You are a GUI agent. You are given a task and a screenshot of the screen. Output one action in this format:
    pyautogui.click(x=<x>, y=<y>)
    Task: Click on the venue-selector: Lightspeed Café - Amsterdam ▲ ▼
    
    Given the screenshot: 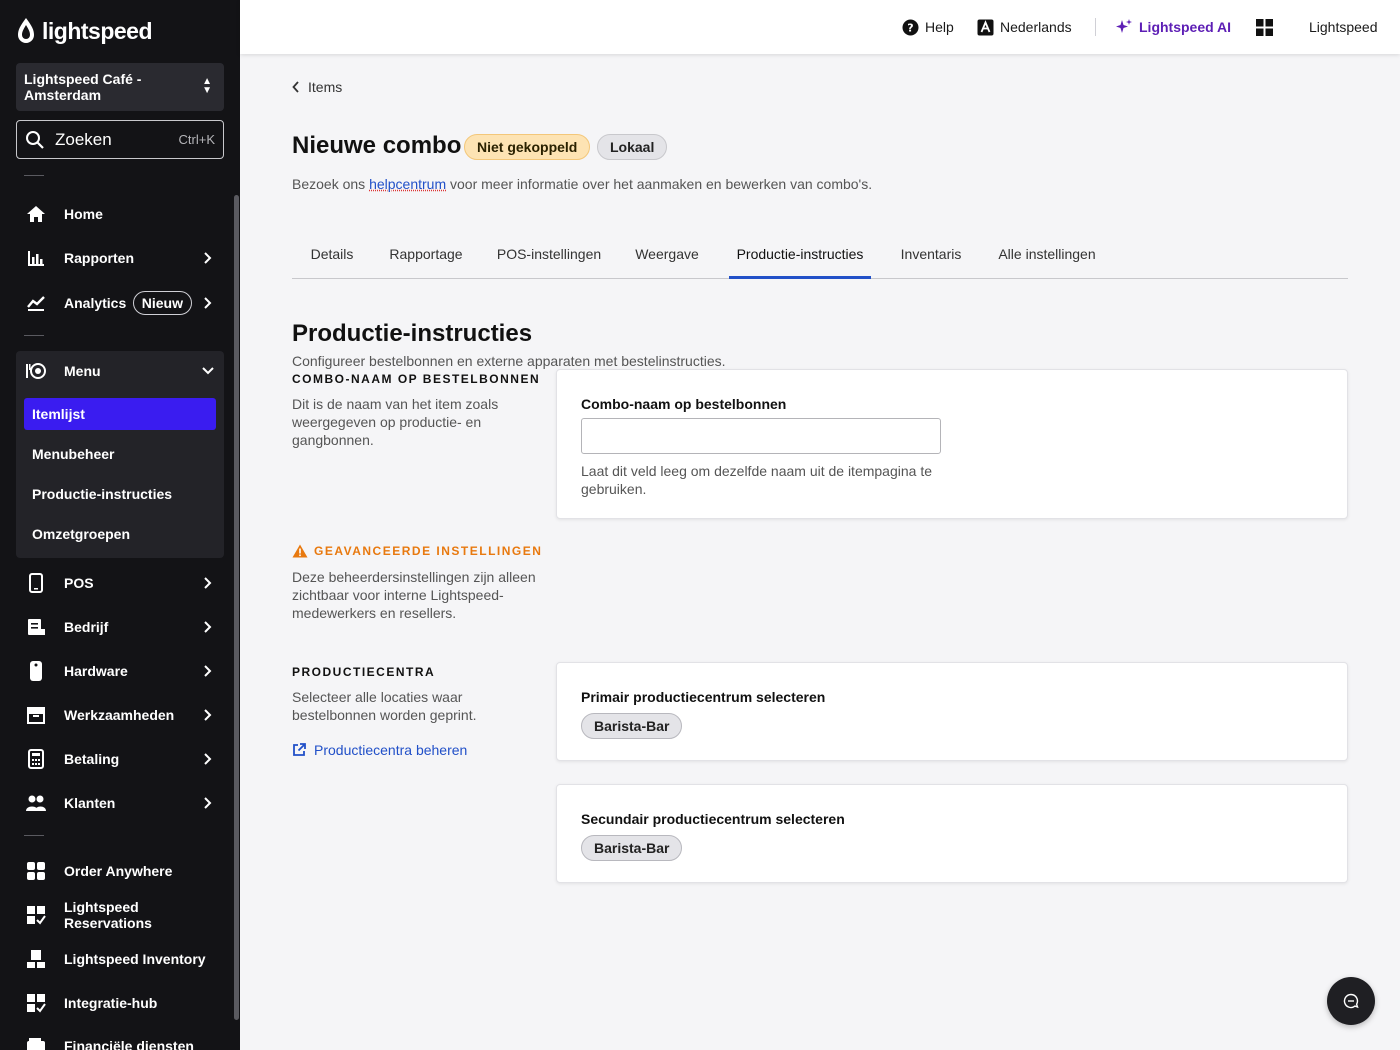 What is the action you would take?
    pyautogui.click(x=120, y=87)
    